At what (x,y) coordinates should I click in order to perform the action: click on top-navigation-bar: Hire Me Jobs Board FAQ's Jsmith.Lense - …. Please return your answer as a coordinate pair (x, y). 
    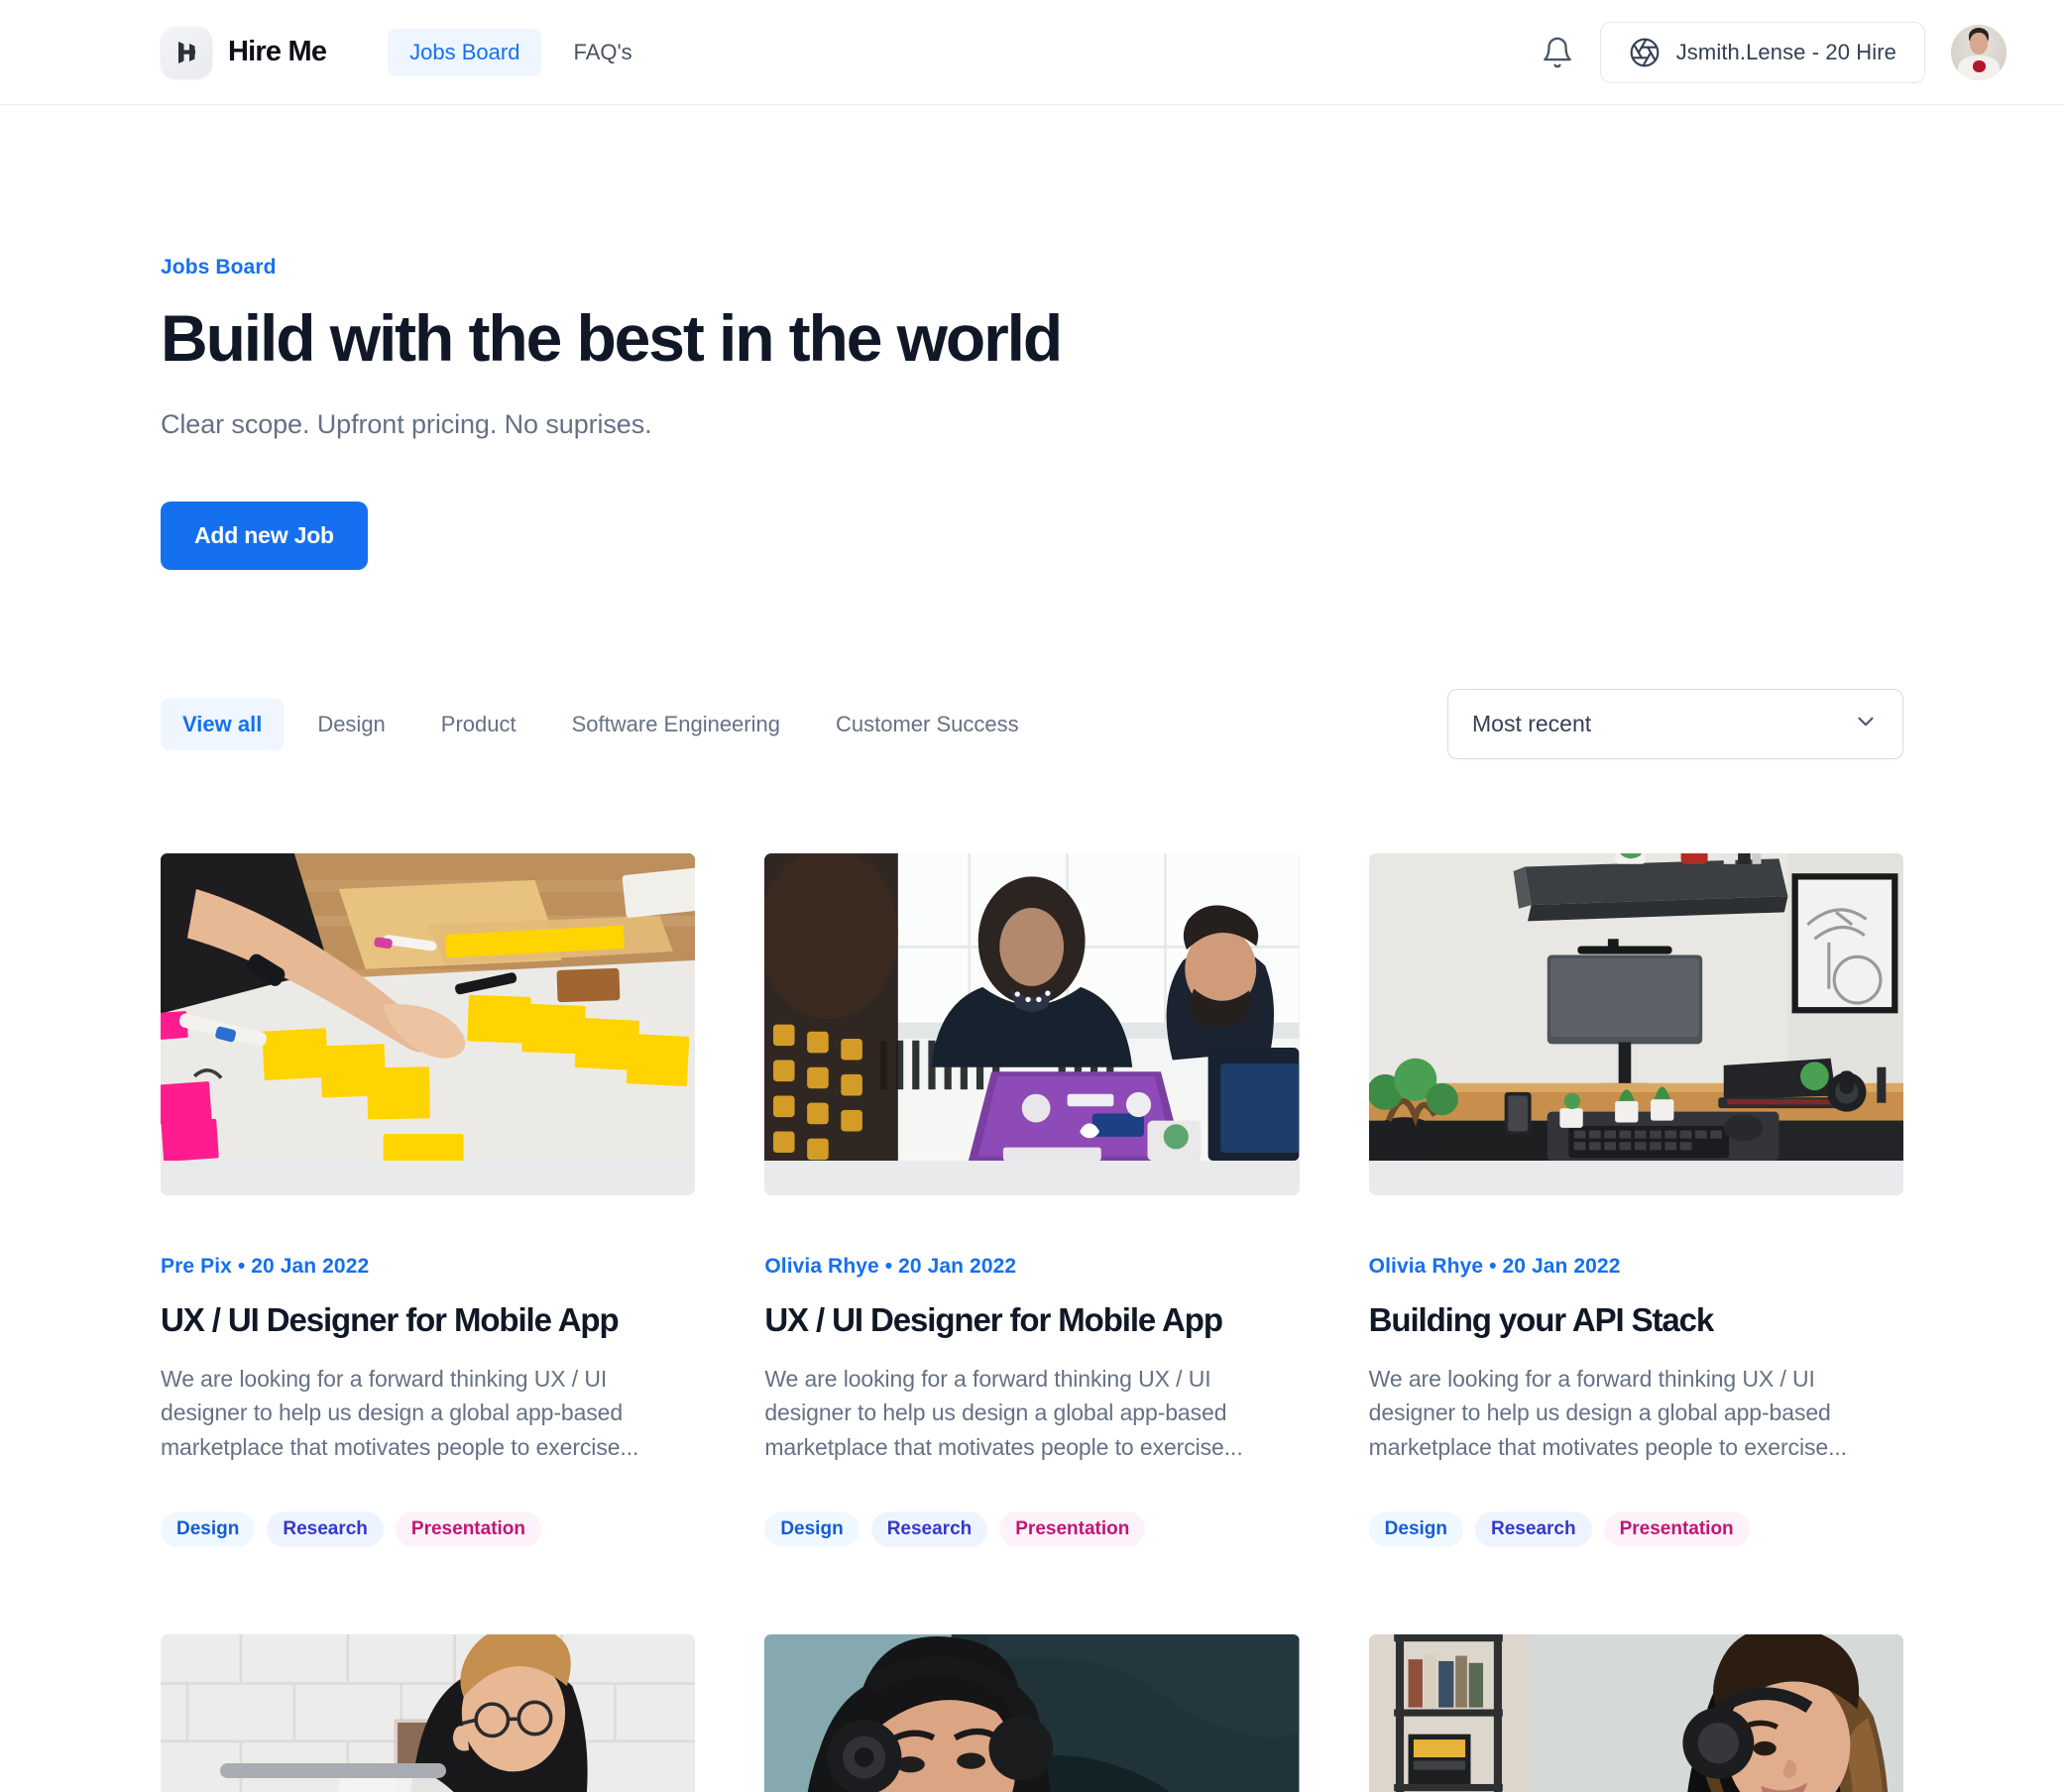
    Looking at the image, I should click on (1032, 52).